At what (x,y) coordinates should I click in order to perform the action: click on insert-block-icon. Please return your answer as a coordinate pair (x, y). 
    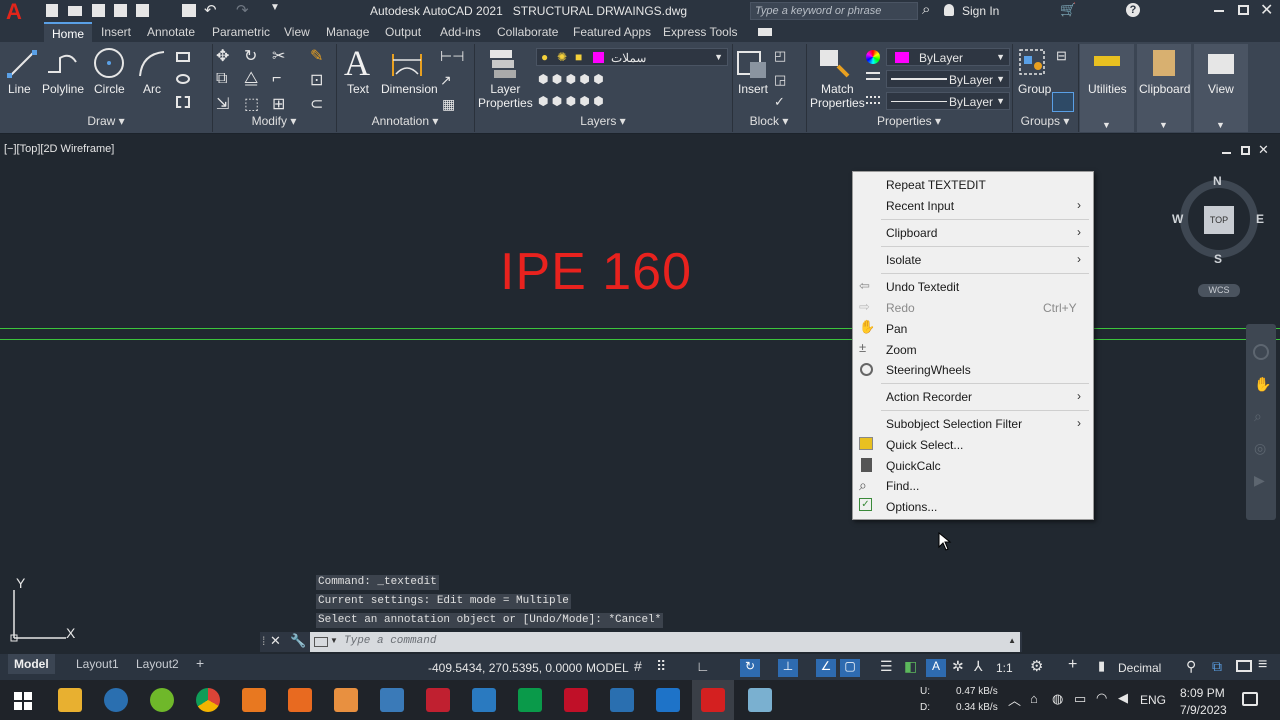
    Looking at the image, I should click on (753, 64).